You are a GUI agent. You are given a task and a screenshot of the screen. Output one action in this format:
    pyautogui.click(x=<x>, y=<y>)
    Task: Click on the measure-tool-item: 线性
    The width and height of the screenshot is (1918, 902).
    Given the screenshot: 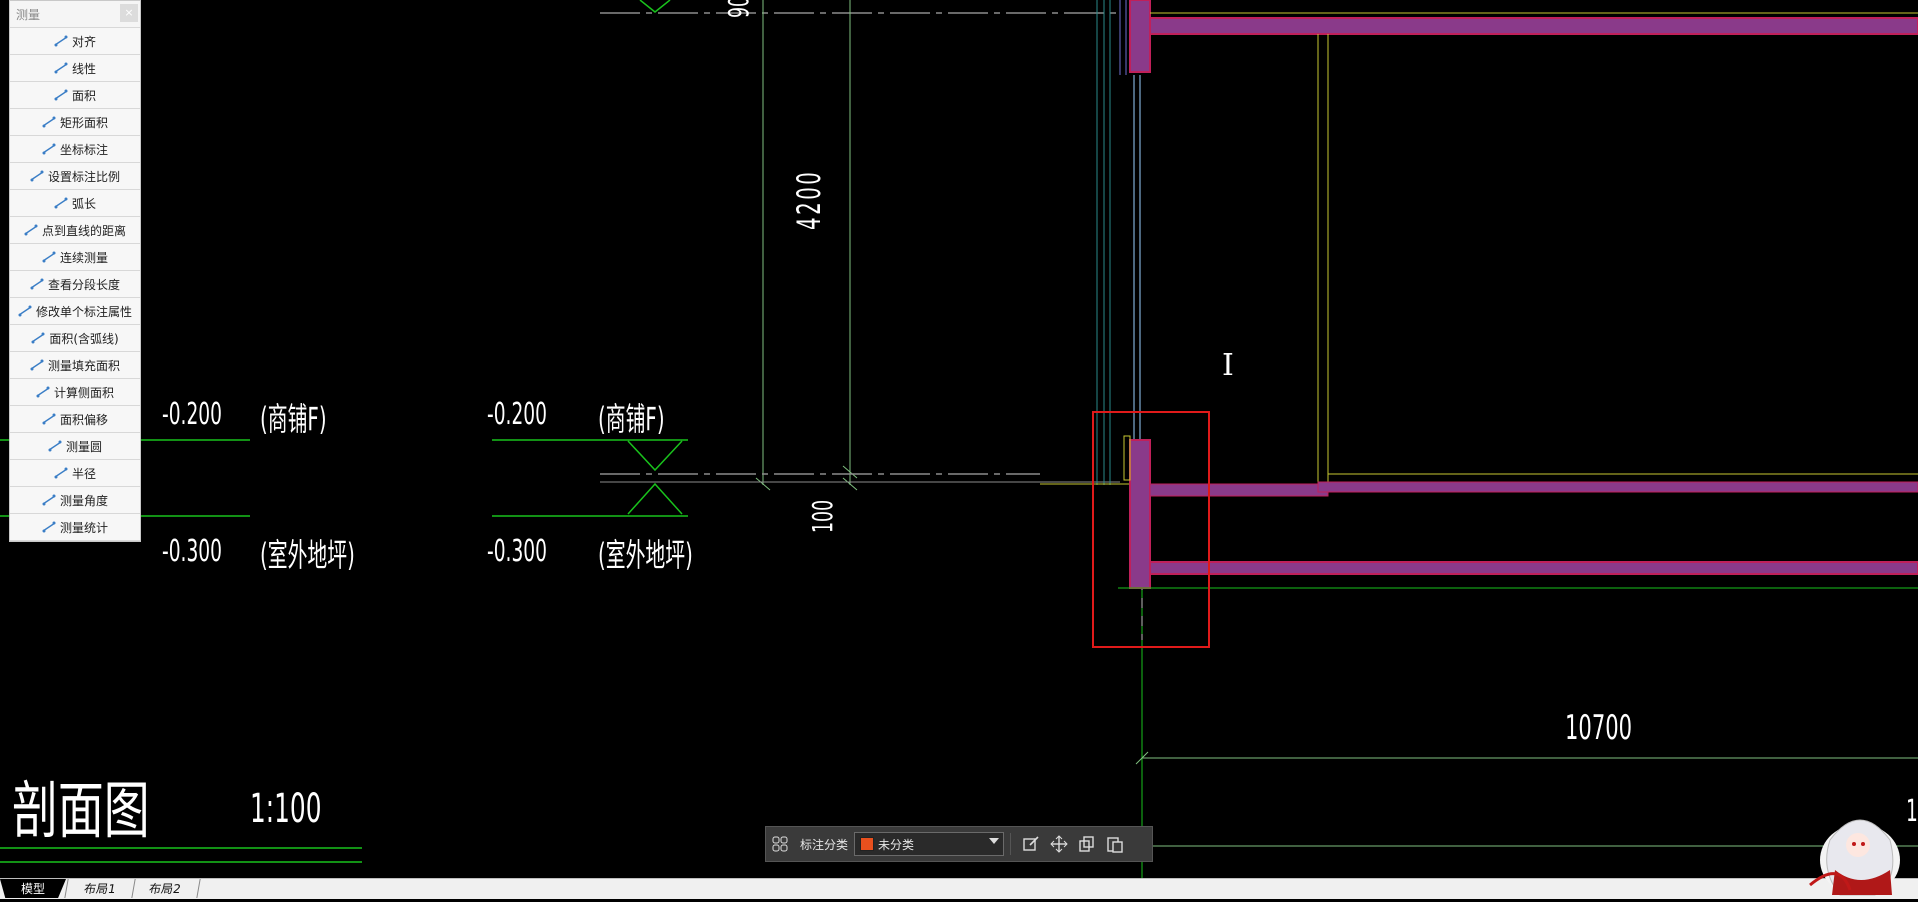 What is the action you would take?
    pyautogui.click(x=75, y=68)
    